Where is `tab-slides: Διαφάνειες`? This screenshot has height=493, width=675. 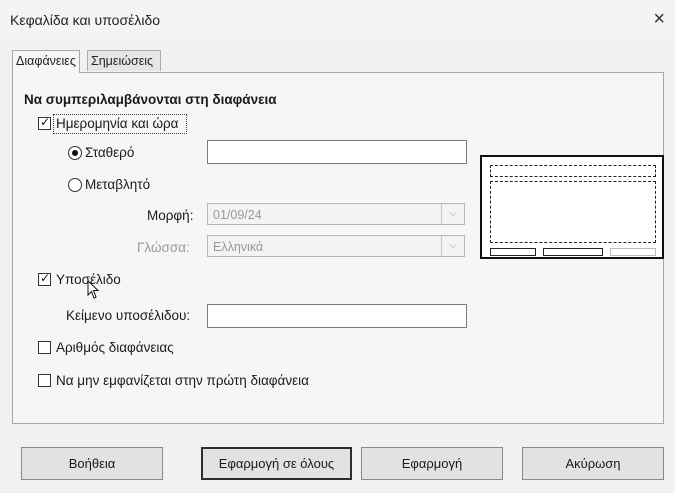
tab-slides: Διαφάνειες is located at coordinates (46, 61).